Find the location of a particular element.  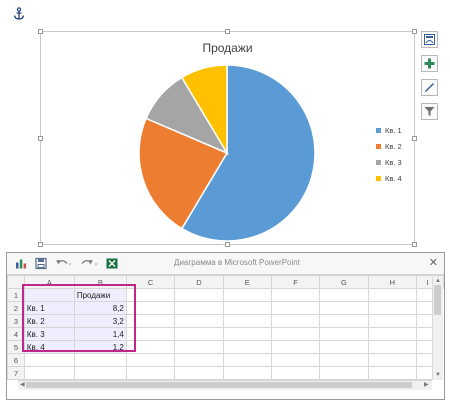

column-header: A is located at coordinates (49, 282).